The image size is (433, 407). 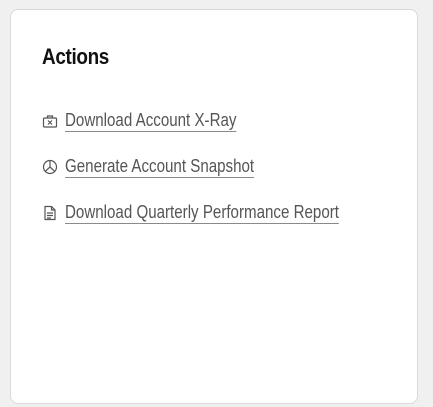 What do you see at coordinates (50, 121) in the screenshot?
I see `xray-download-icon` at bounding box center [50, 121].